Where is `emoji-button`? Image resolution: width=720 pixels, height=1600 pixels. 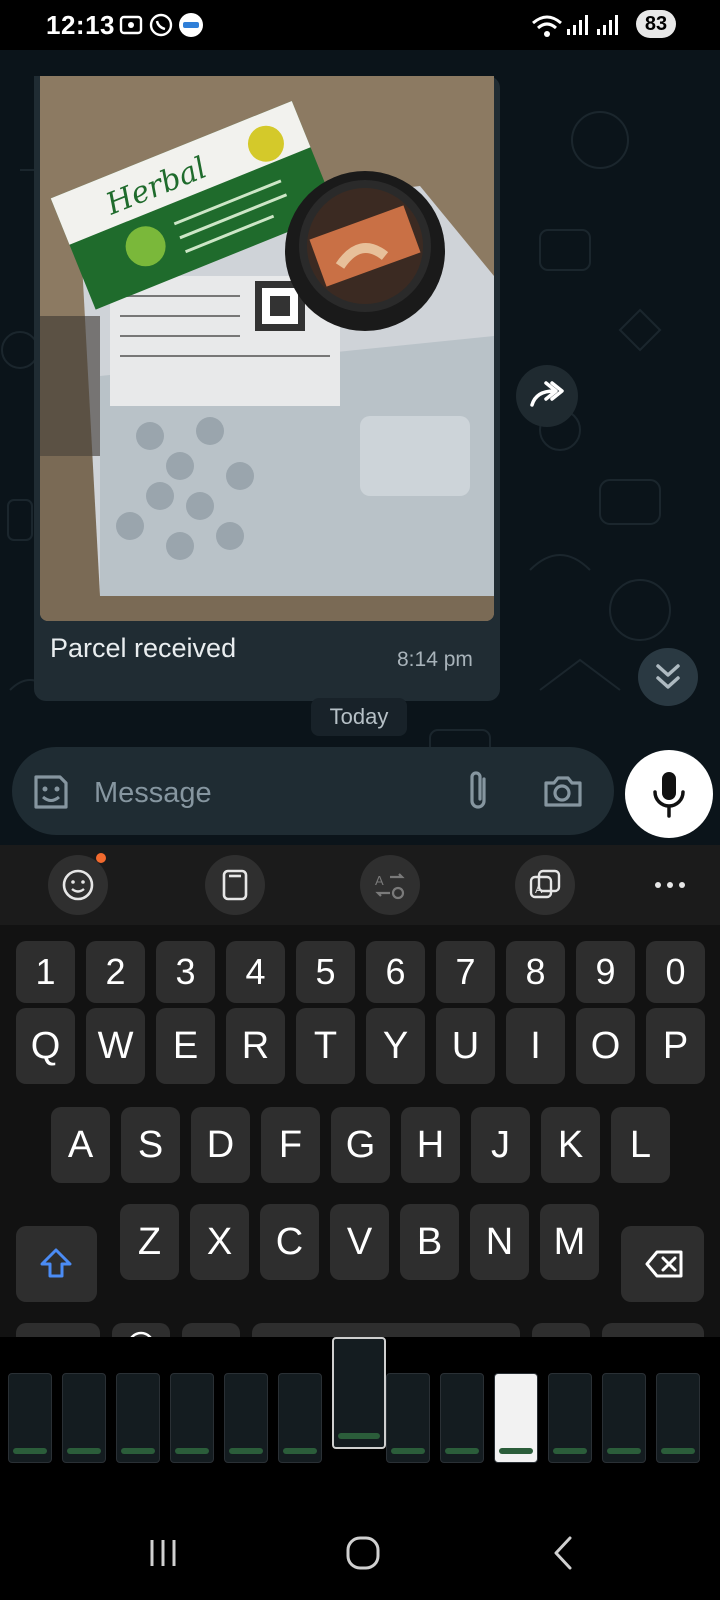
emoji-button is located at coordinates (78, 884).